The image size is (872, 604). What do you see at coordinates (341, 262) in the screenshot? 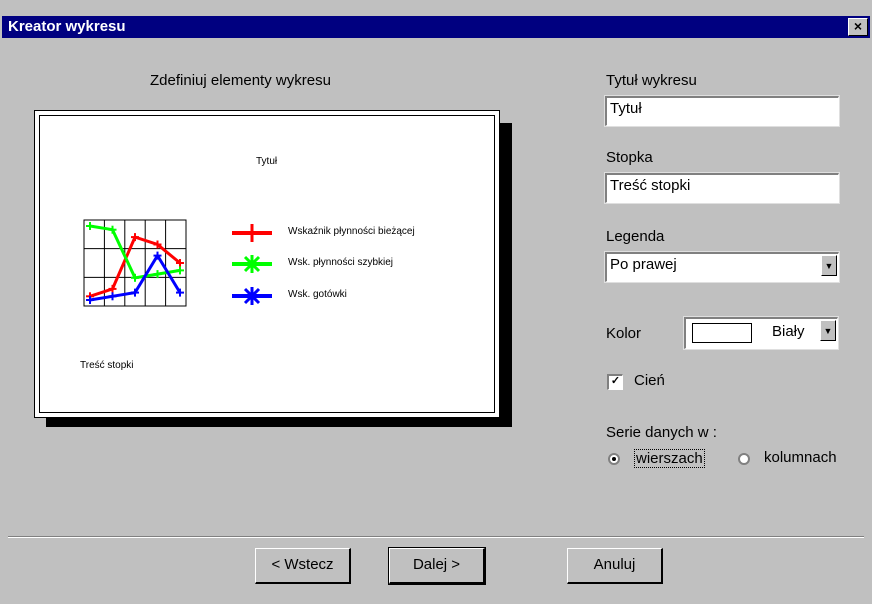
I see `legend-entry: Wsk. płynności szybkiej` at bounding box center [341, 262].